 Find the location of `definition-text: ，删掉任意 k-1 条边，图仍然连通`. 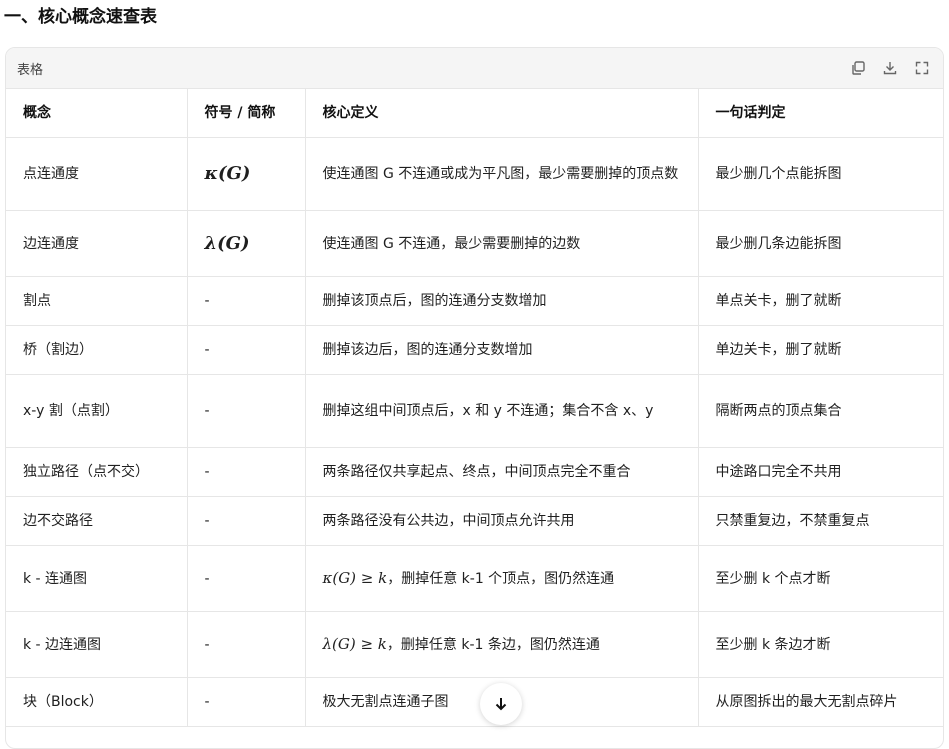

definition-text: ，删掉任意 k-1 条边，图仍然连通 is located at coordinates (493, 645).